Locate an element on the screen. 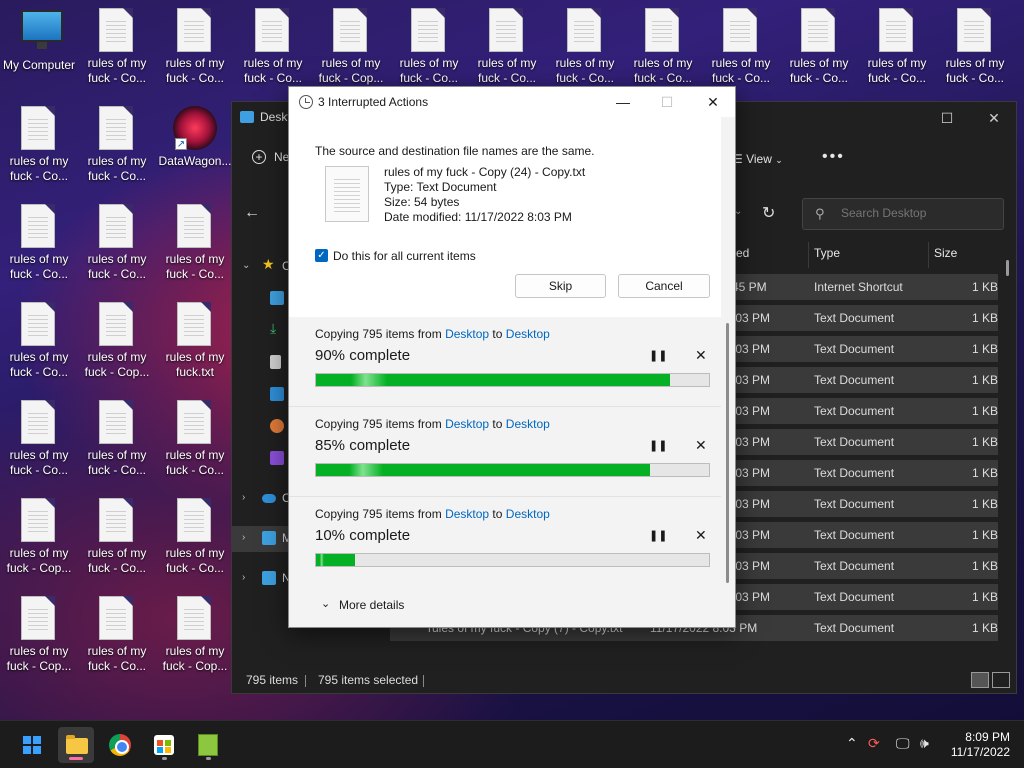 The image size is (1024, 768). percent-complete: 85% complete is located at coordinates (363, 445).